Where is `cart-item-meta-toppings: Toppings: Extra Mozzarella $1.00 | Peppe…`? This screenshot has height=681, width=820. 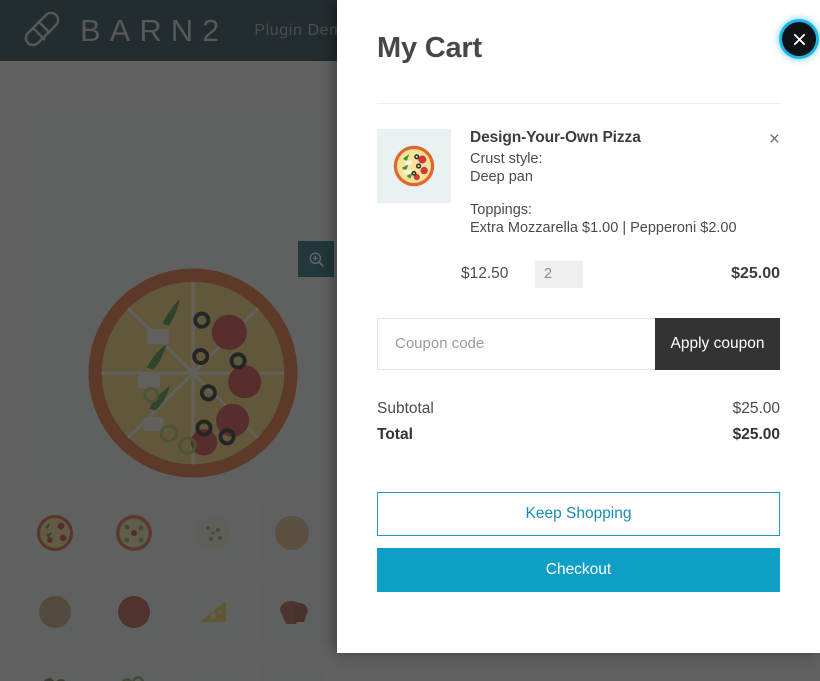
cart-item-meta-toppings: Toppings: Extra Mozzarella $1.00 | Peppe… is located at coordinates (625, 219).